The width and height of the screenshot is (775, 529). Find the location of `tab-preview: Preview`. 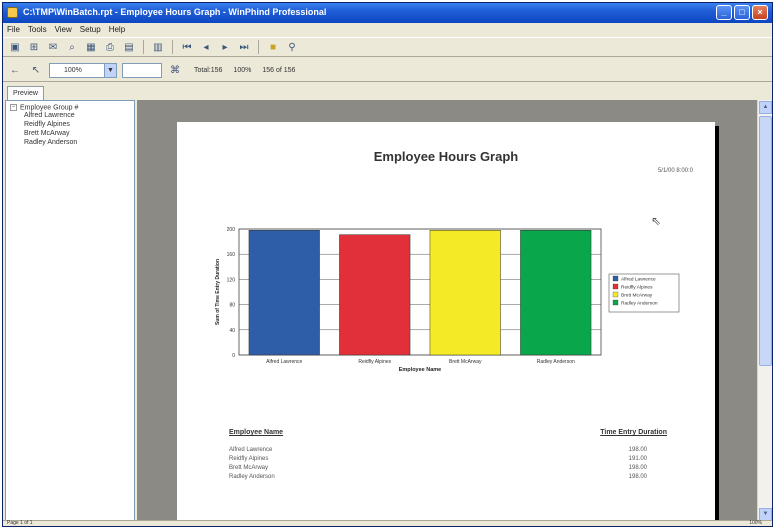

tab-preview: Preview is located at coordinates (25, 93).